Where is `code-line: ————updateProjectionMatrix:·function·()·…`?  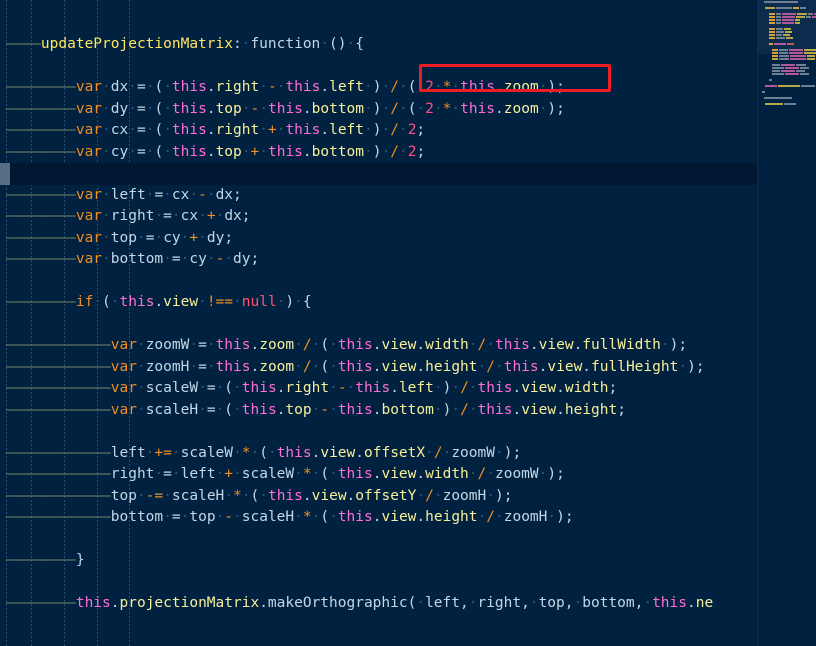
code-line: ————updateProjectionMatrix:·function·()·… is located at coordinates (408, 45).